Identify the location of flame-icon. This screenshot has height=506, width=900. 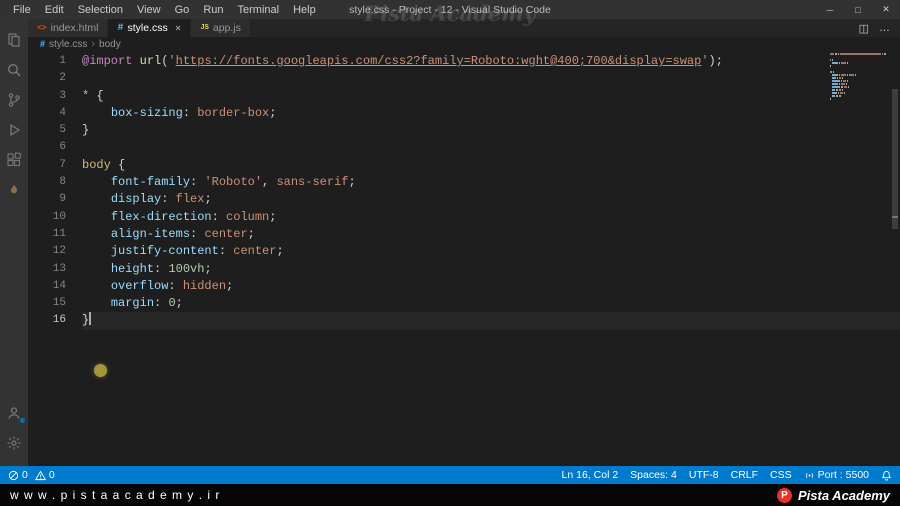
(14, 189).